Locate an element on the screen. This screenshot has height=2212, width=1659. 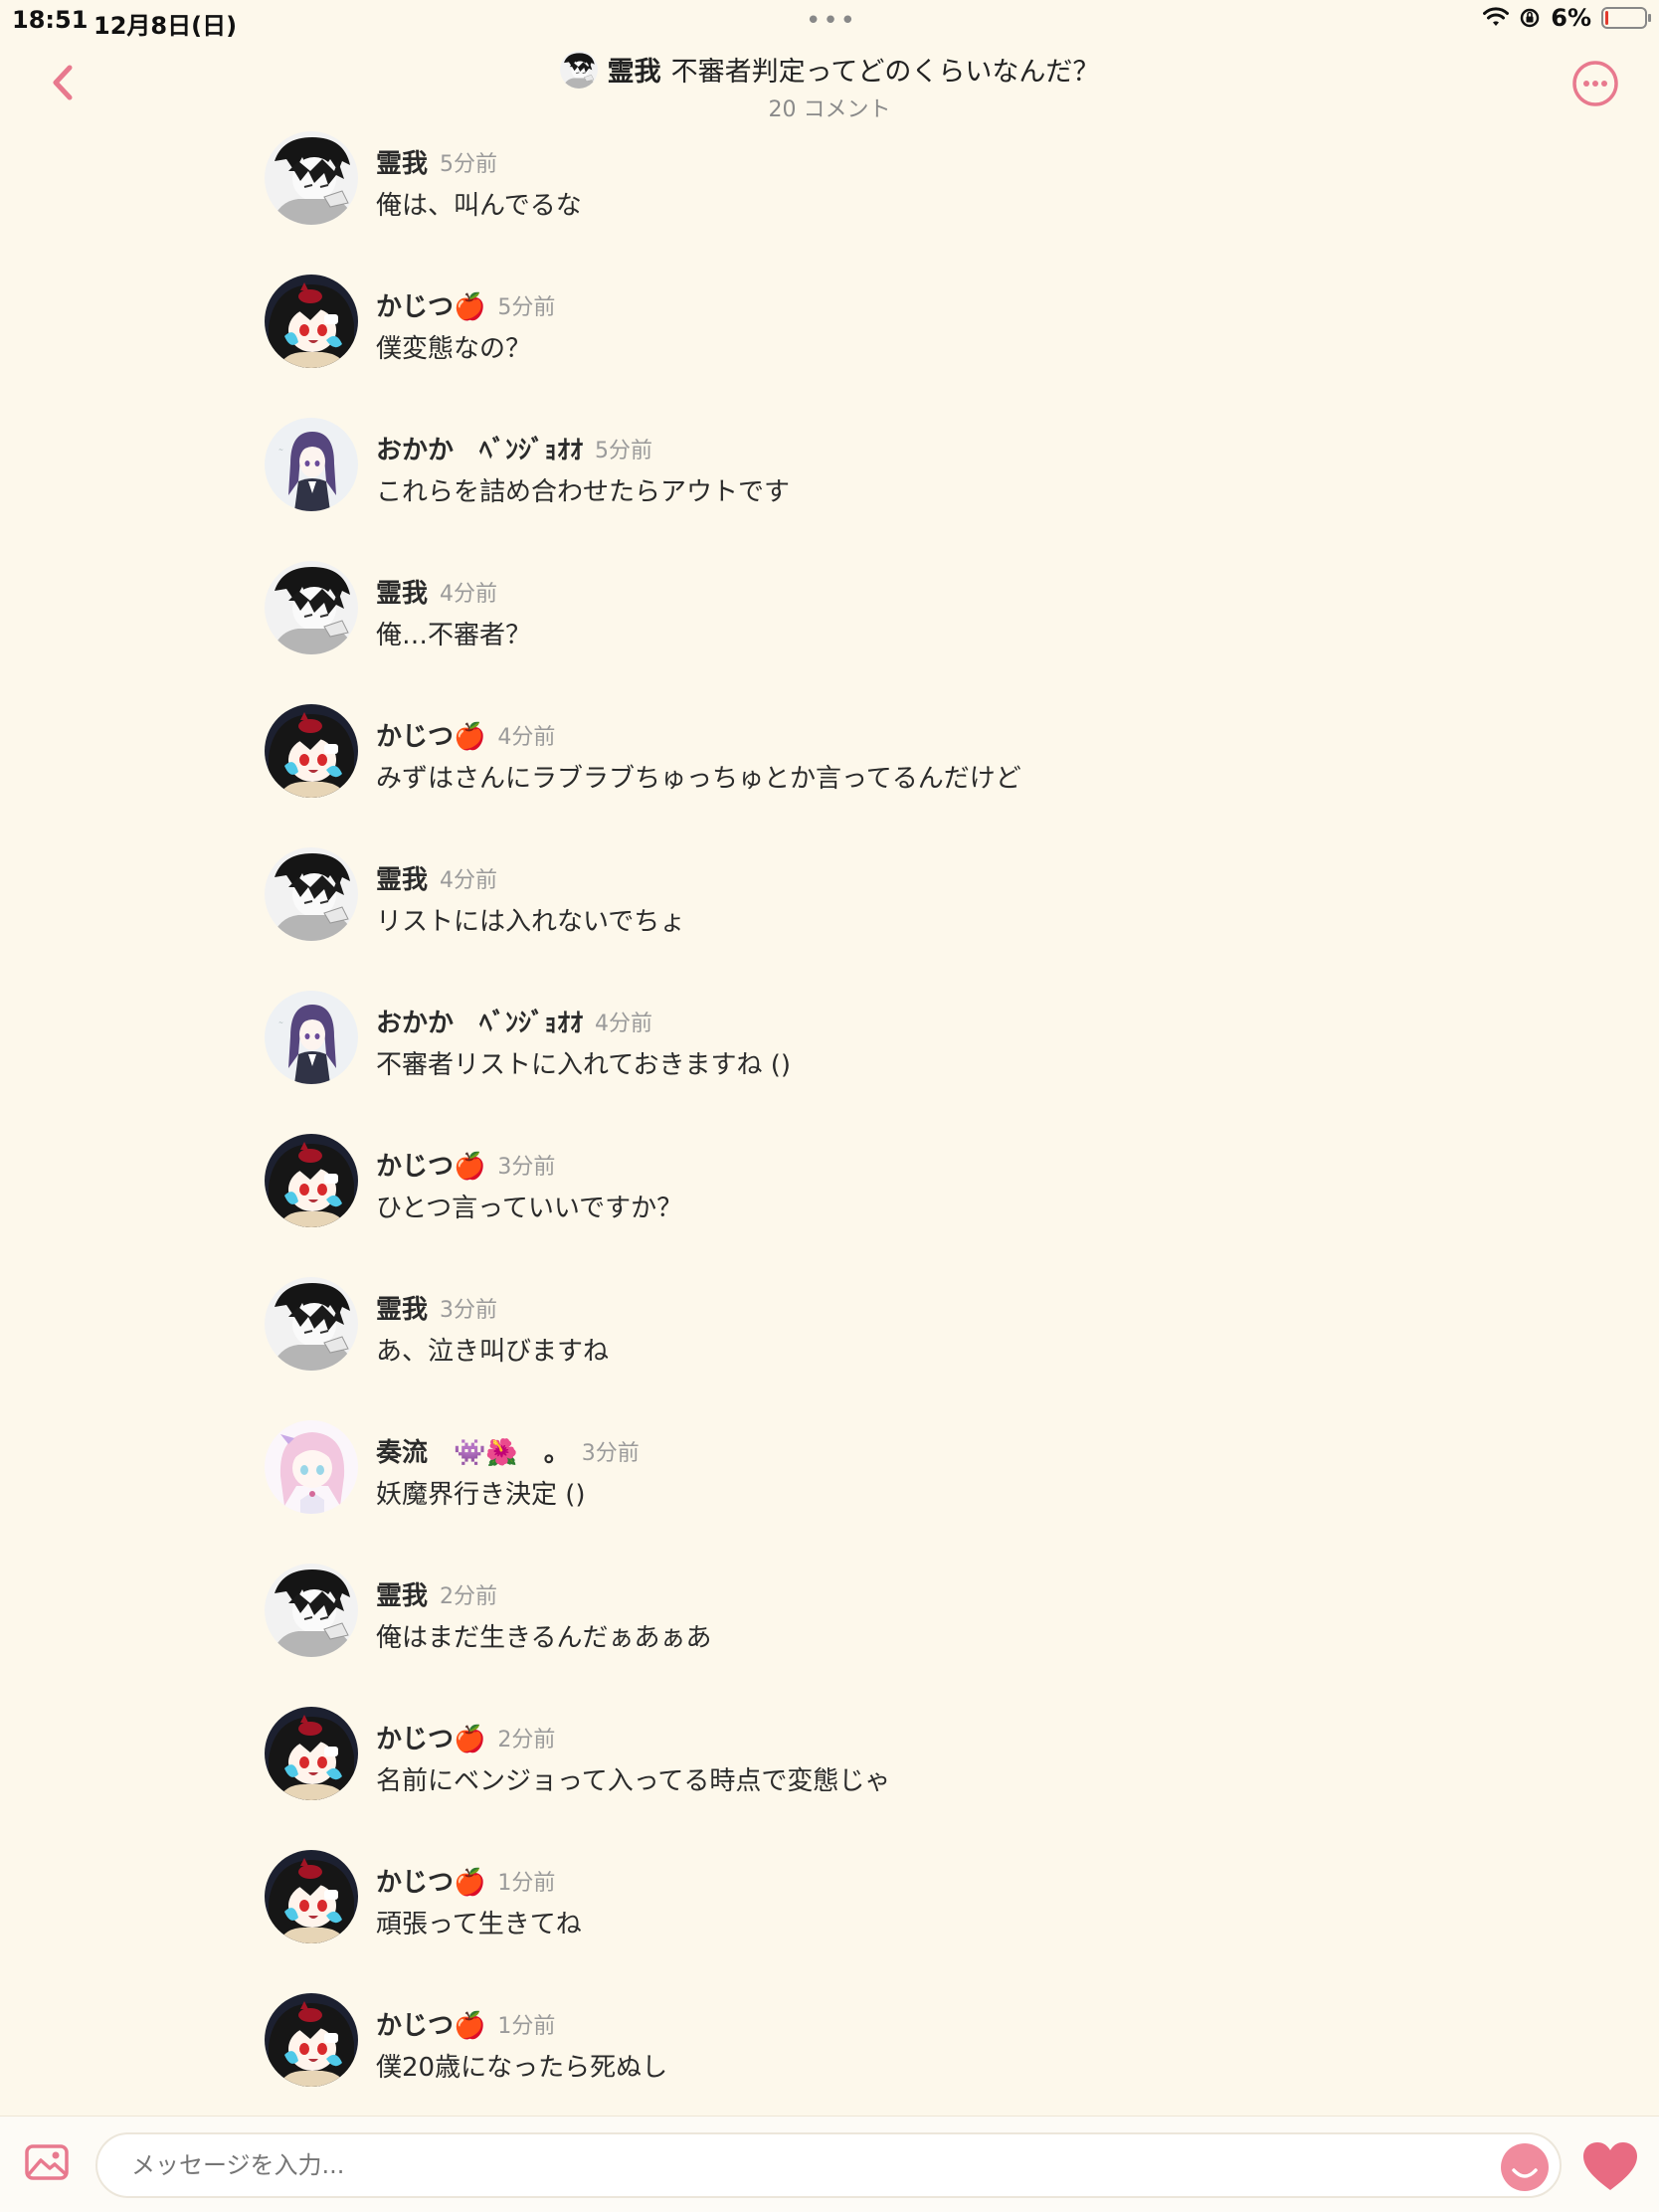
comment-meta: 霊我 4分前 is located at coordinates (436, 591).